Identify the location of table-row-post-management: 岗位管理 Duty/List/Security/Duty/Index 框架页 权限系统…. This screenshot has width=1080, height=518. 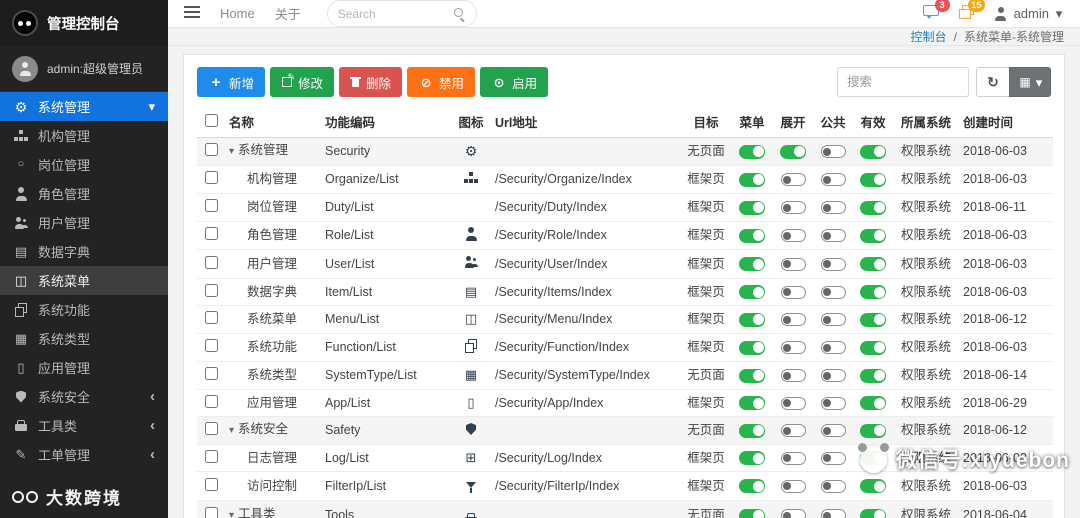
(625, 207).